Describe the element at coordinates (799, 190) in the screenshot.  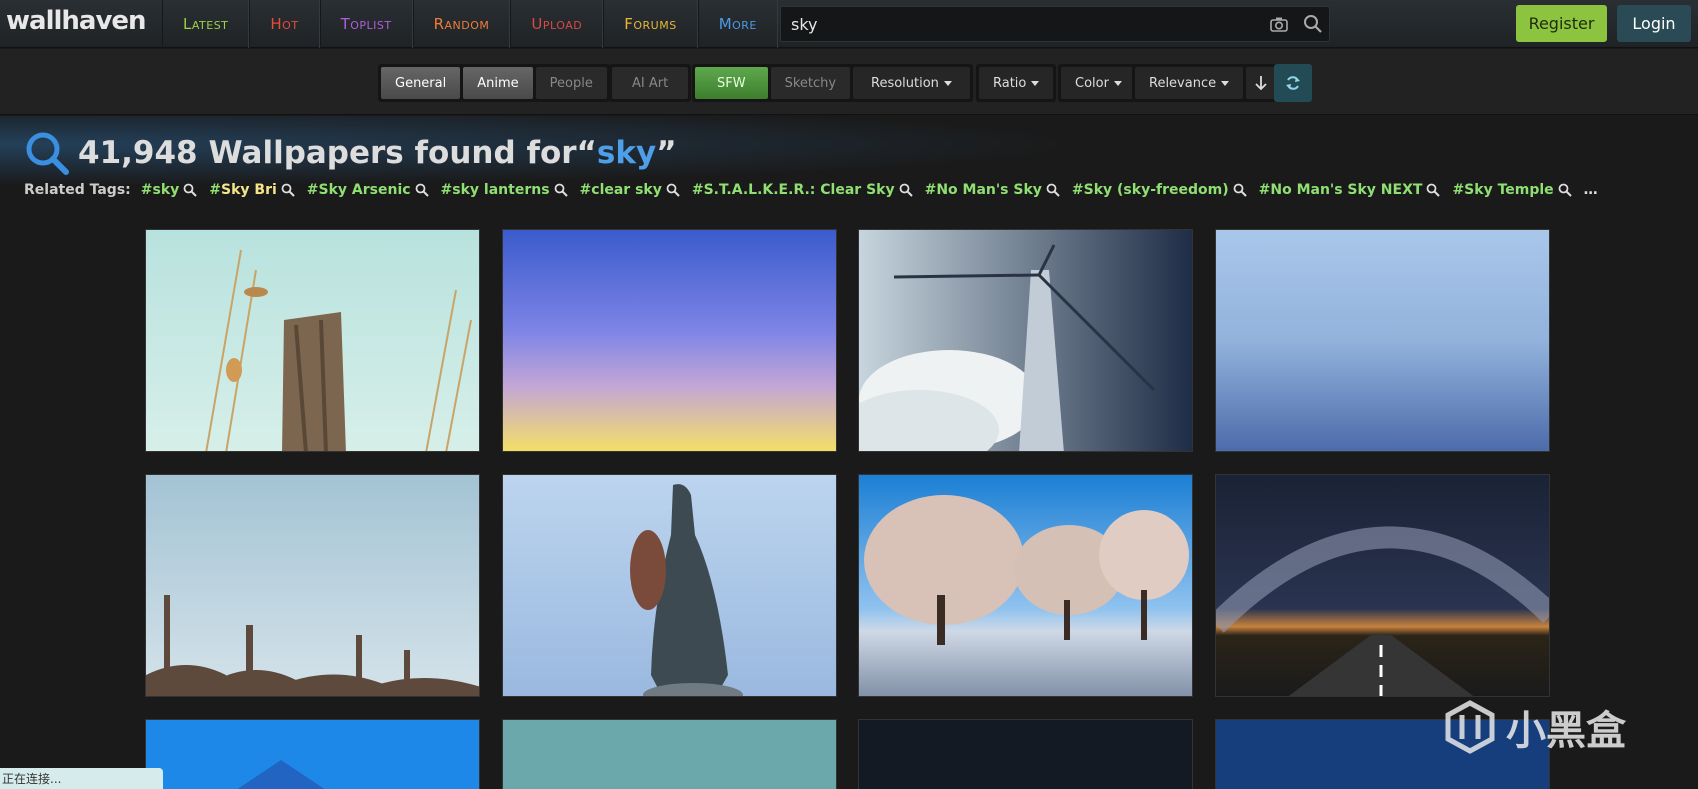
I see `related-tag-name: S.T.A.L.K.E.R.: Clear Sky` at that location.